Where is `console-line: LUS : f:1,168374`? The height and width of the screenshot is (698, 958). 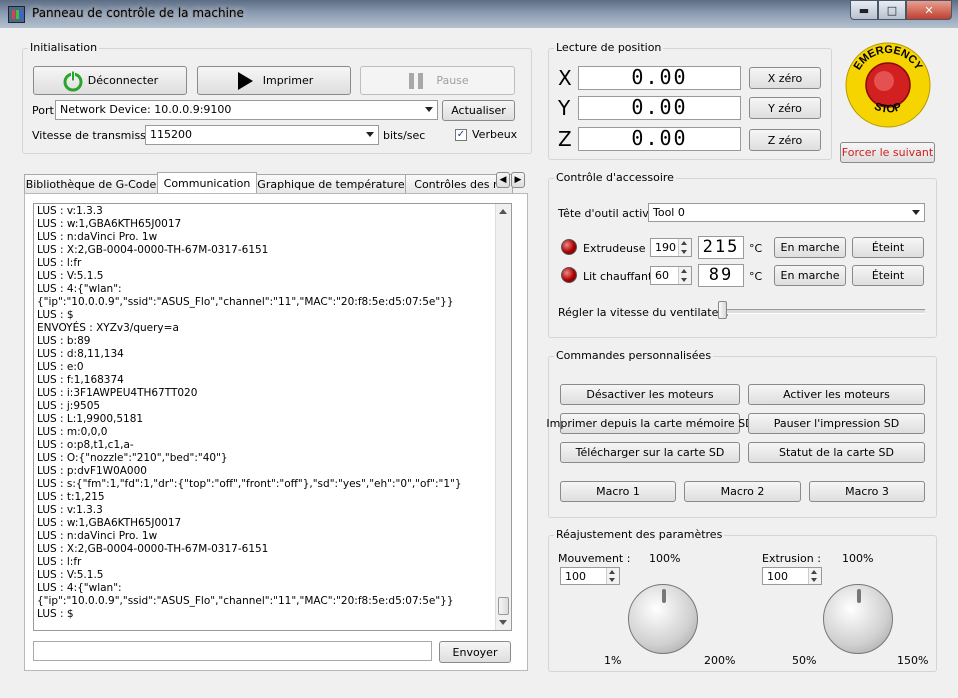 console-line: LUS : f:1,168374 is located at coordinates (80, 380).